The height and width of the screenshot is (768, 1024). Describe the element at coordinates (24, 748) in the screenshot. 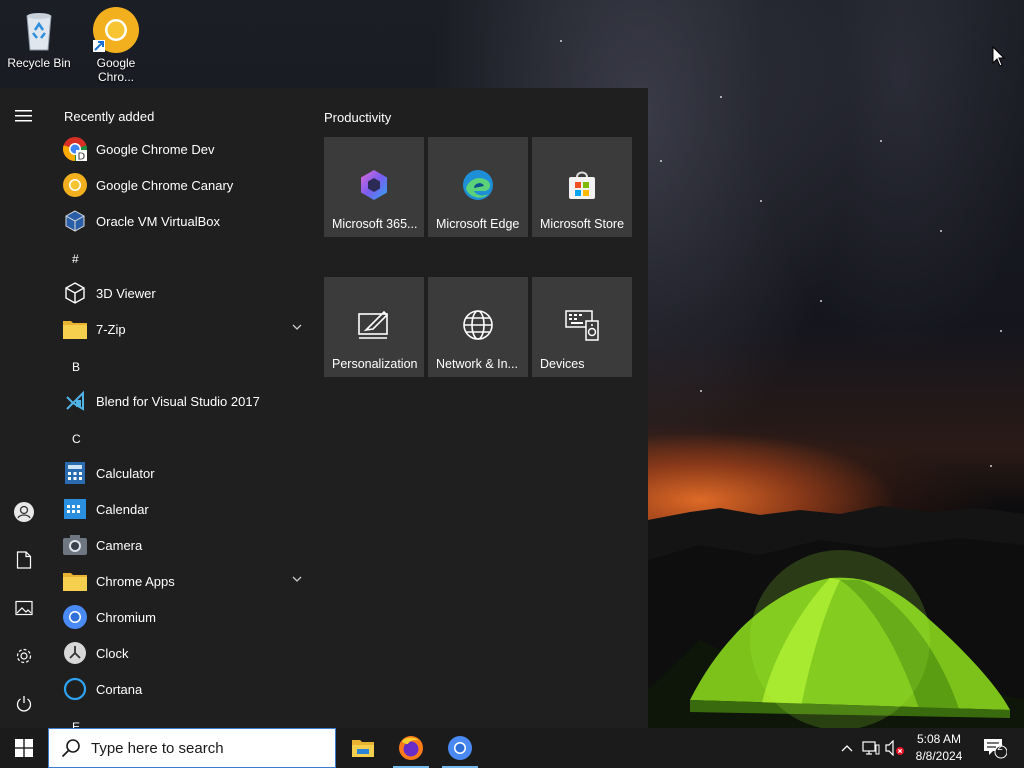

I see `start-button` at that location.